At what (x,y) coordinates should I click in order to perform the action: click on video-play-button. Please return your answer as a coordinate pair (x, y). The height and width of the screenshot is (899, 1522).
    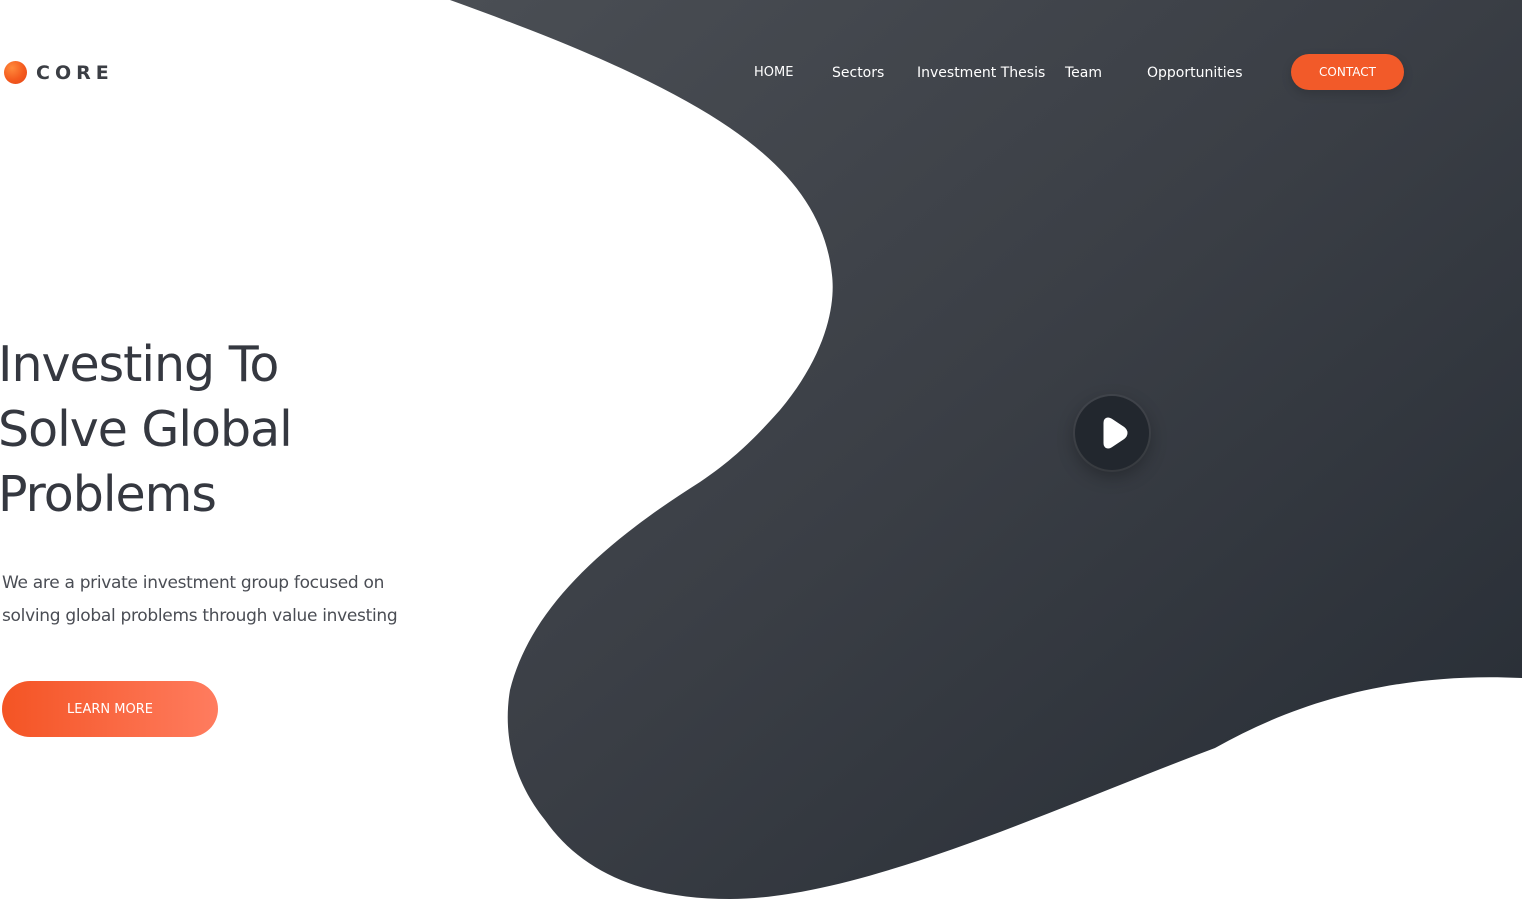
    Looking at the image, I should click on (1112, 433).